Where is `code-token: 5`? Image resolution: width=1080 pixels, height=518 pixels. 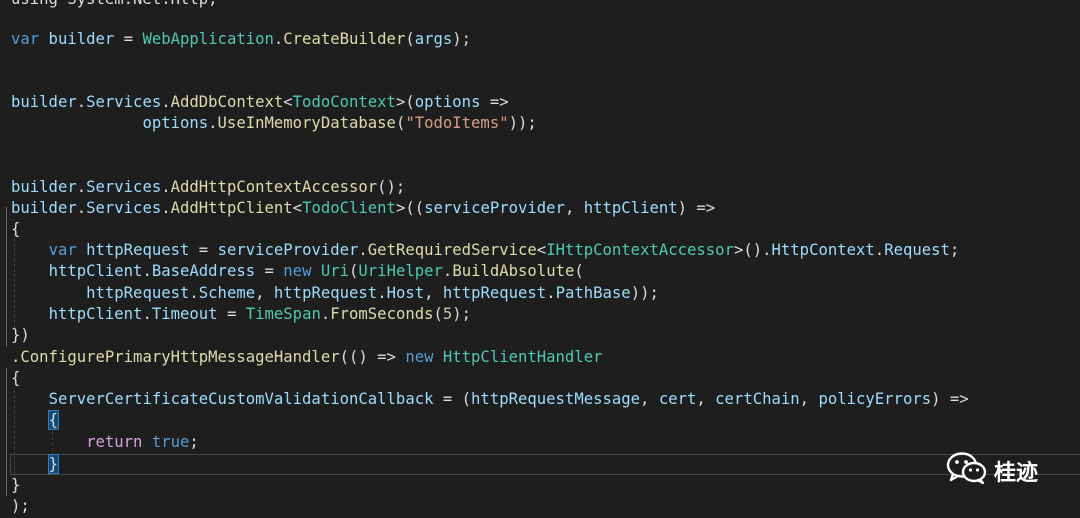 code-token: 5 is located at coordinates (447, 314).